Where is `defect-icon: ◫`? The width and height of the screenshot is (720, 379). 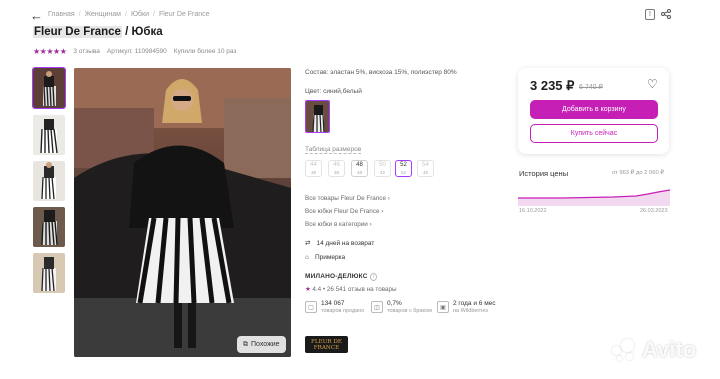 defect-icon: ◫ is located at coordinates (377, 307).